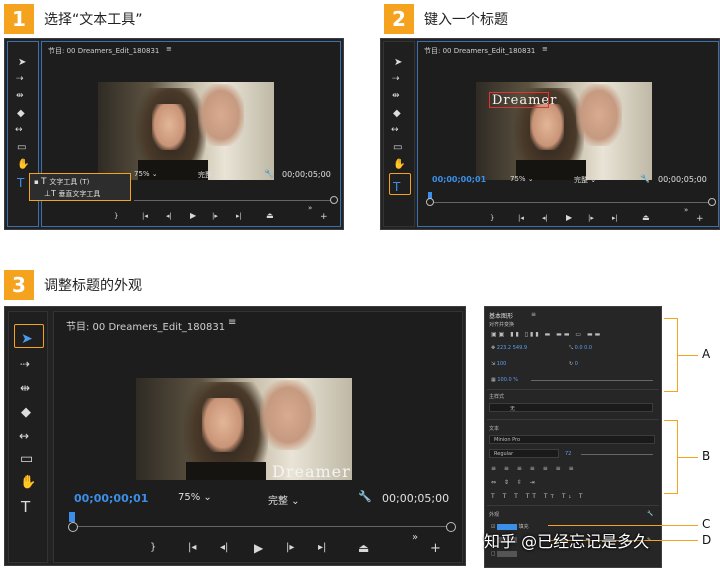 This screenshot has height=570, width=720. I want to click on text-spacing-row: ⇔ ⇕ ⇳ ⇥, so click(514, 482).